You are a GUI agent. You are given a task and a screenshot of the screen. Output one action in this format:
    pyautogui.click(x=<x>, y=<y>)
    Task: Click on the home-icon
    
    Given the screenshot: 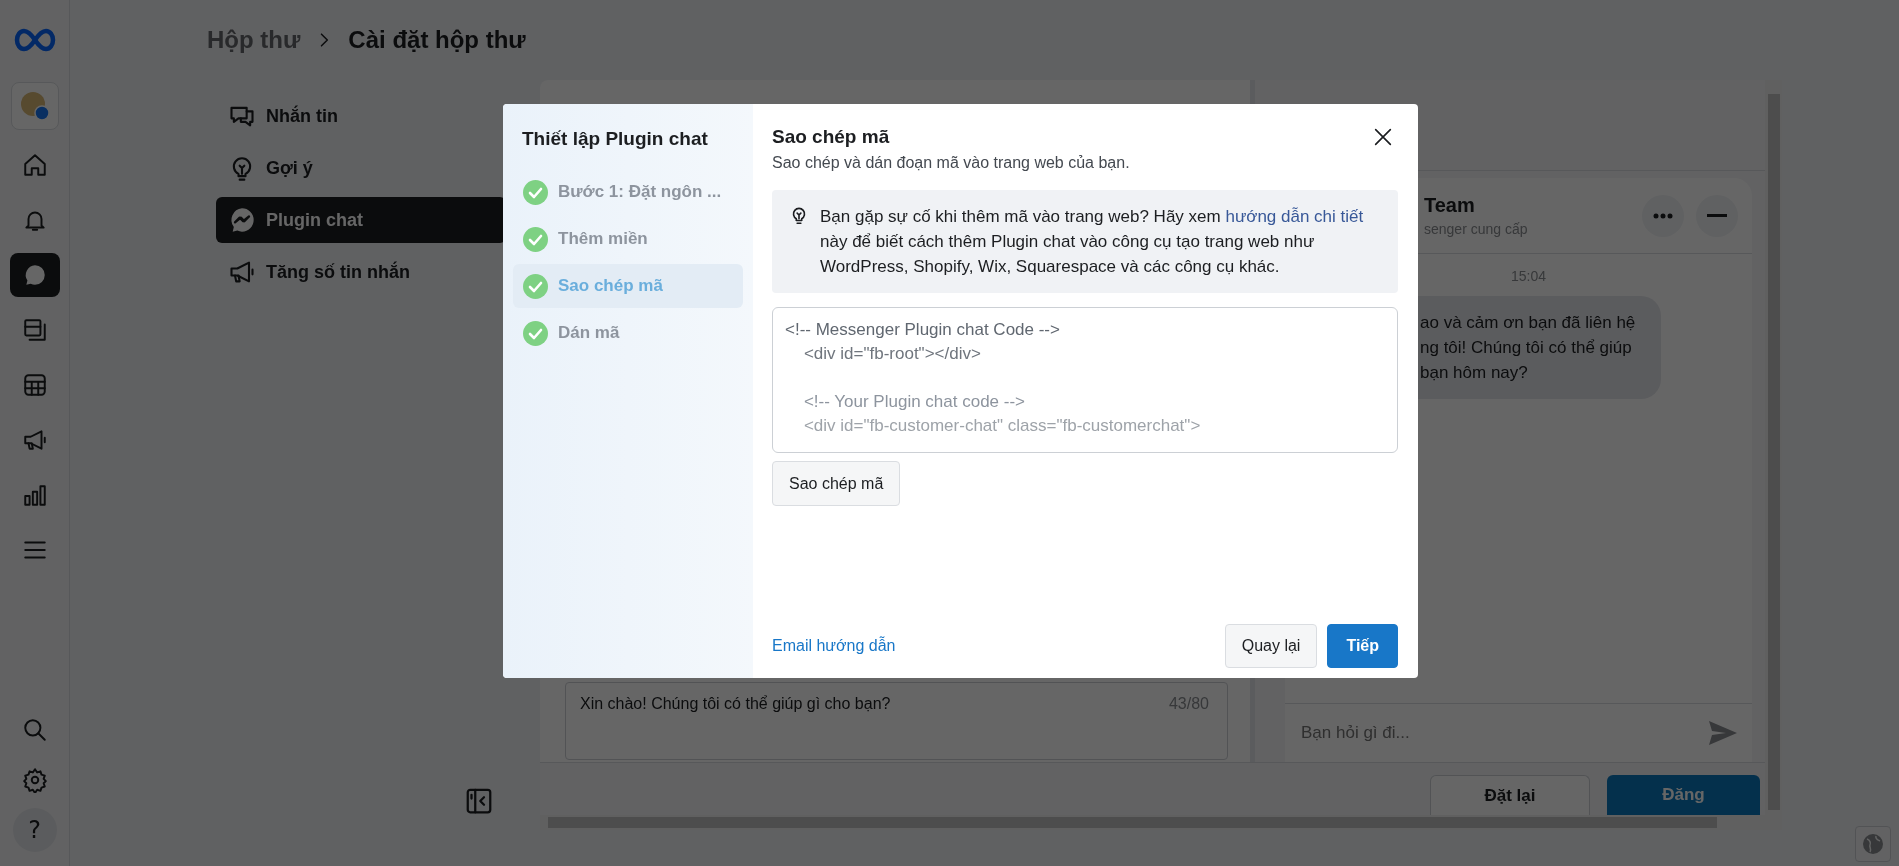 What is the action you would take?
    pyautogui.click(x=34, y=165)
    